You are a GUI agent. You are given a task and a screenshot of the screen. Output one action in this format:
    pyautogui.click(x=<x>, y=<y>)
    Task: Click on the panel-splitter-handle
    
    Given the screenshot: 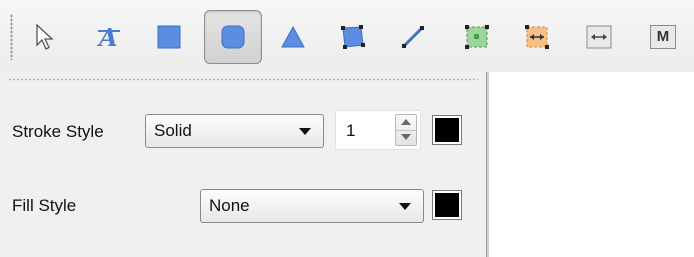 What is the action you would take?
    pyautogui.click(x=243, y=79)
    